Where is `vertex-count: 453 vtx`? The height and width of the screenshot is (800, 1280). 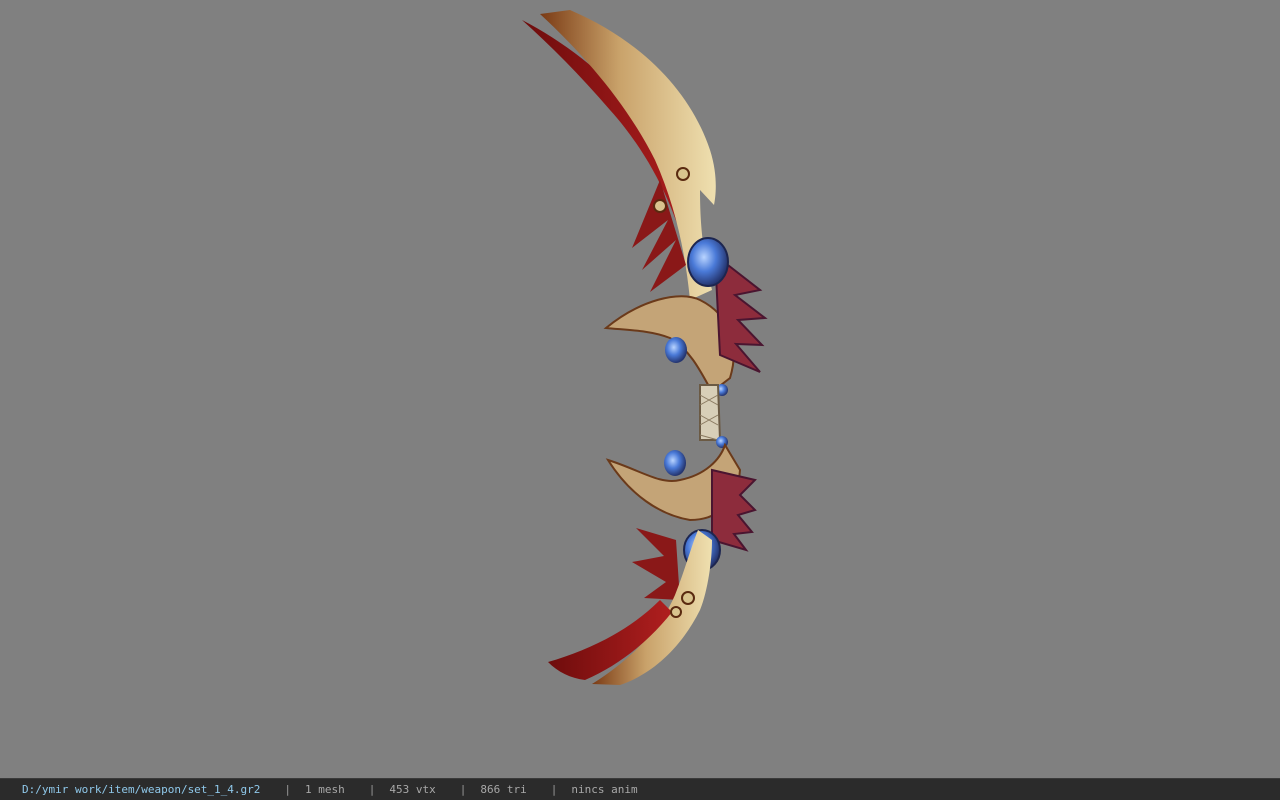
vertex-count: 453 vtx is located at coordinates (412, 789).